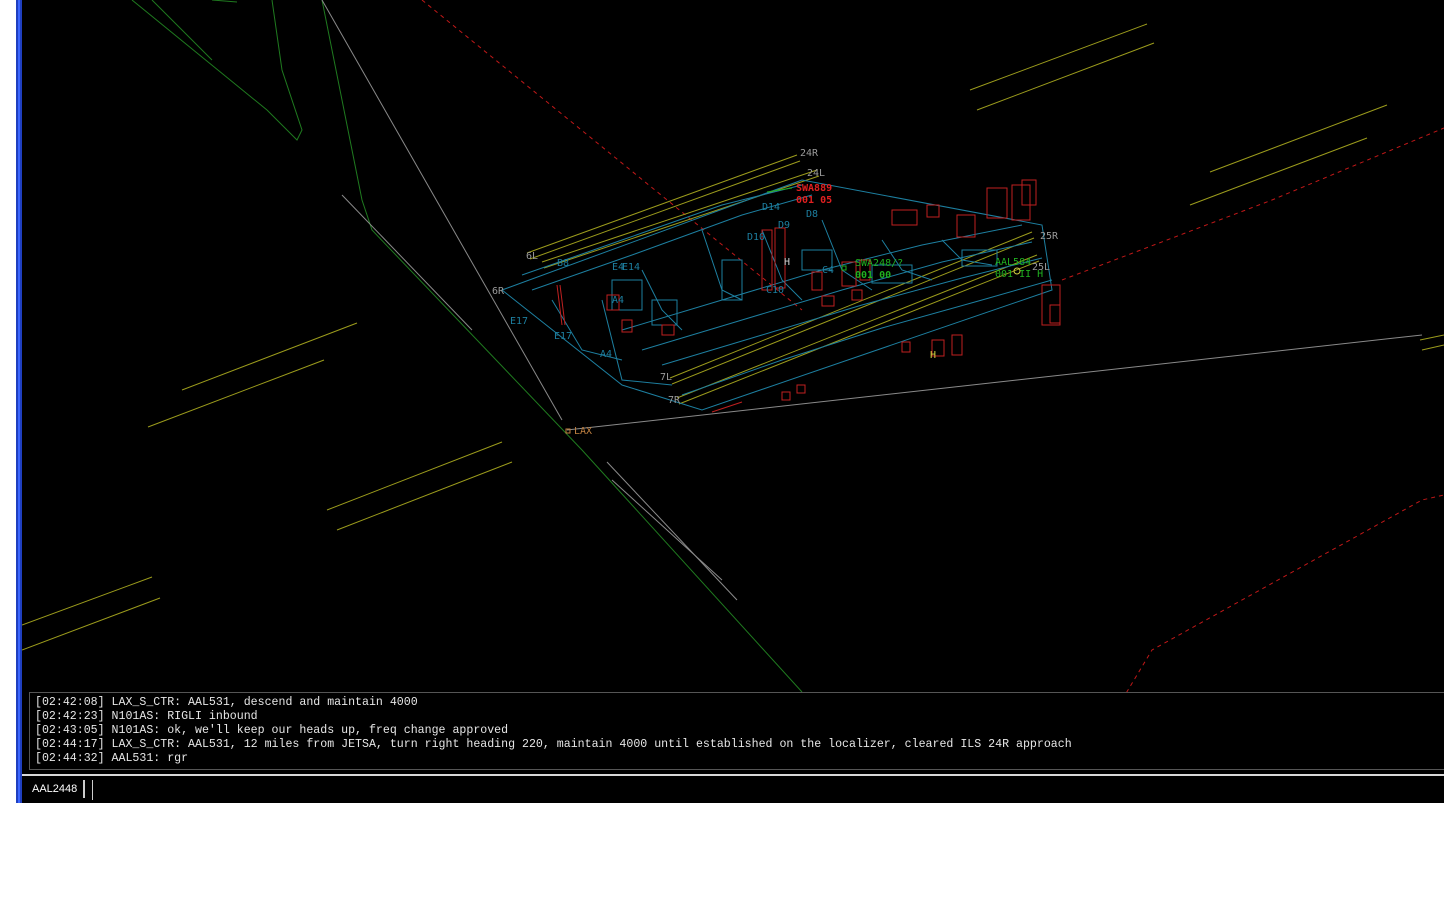  I want to click on svg-text: D14, so click(771, 207).